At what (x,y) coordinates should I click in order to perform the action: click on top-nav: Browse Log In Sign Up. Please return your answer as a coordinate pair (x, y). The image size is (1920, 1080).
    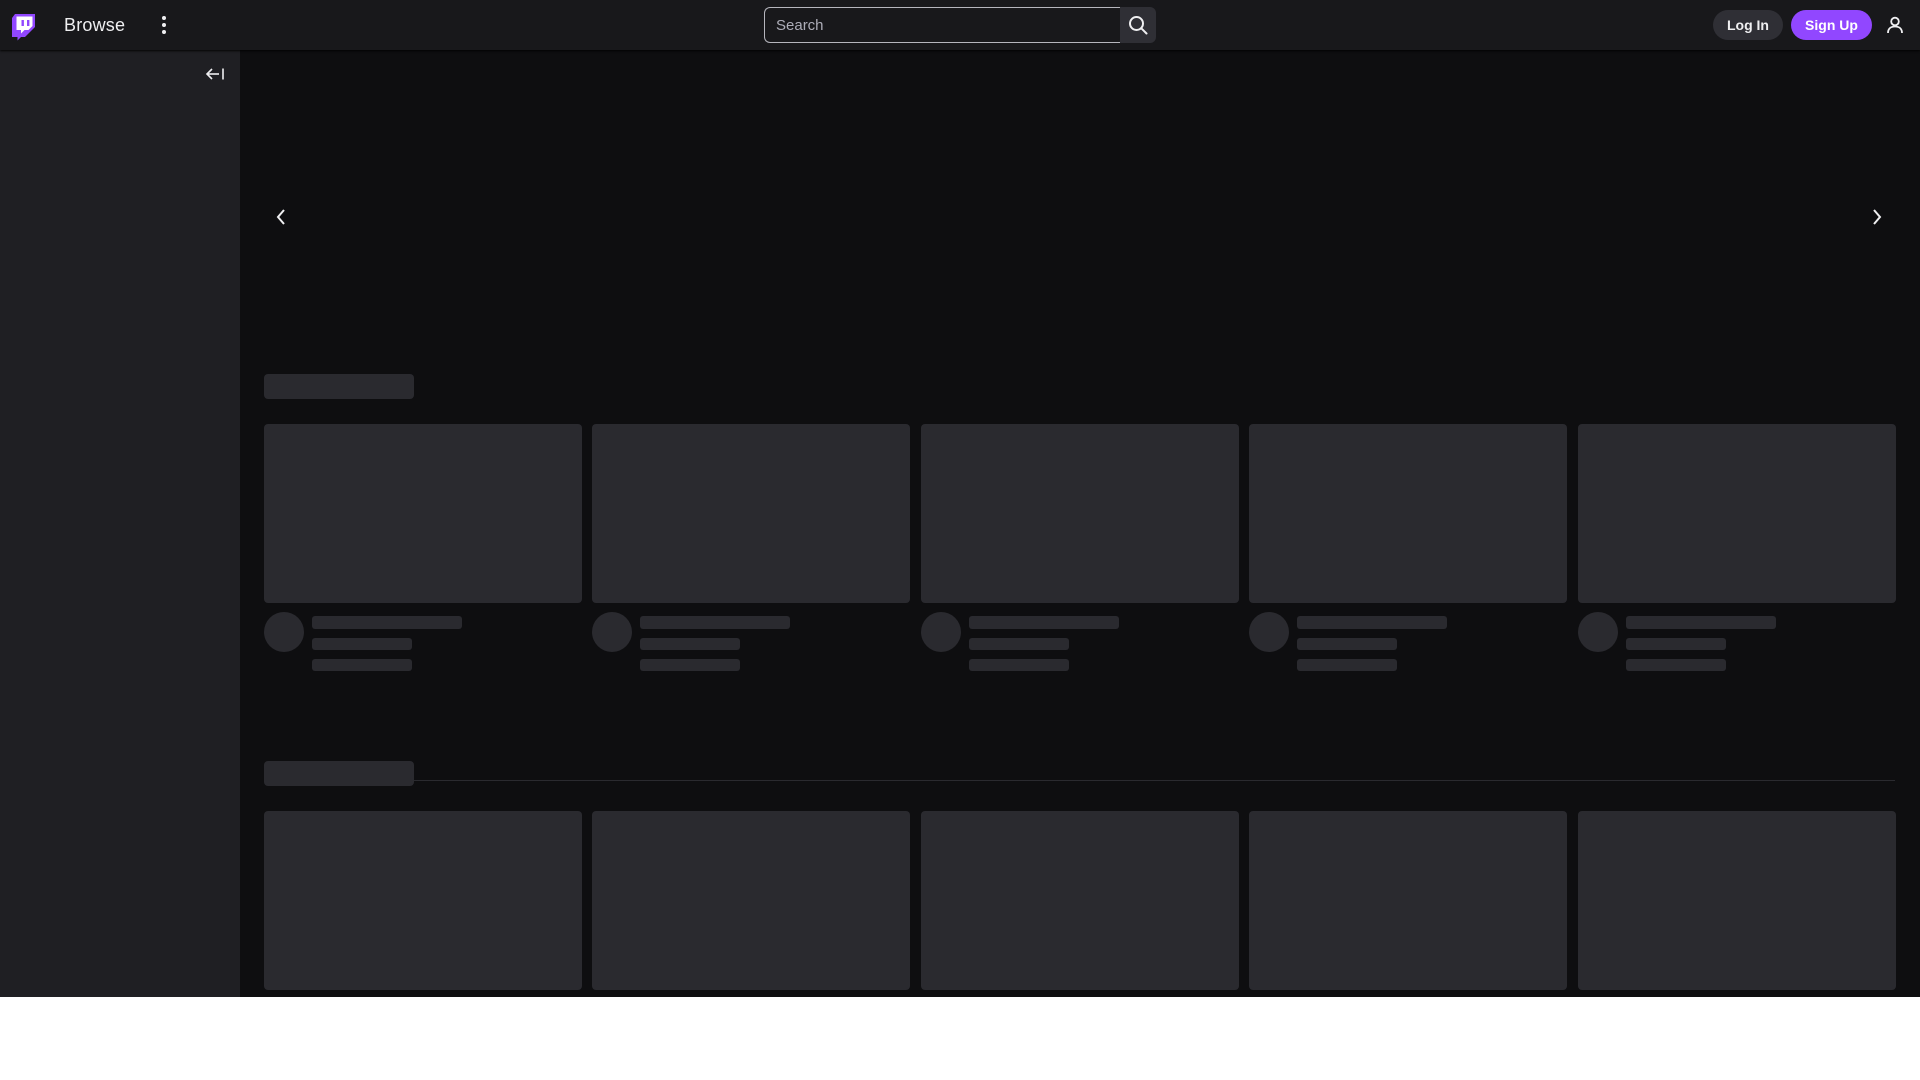
    Looking at the image, I should click on (960, 25).